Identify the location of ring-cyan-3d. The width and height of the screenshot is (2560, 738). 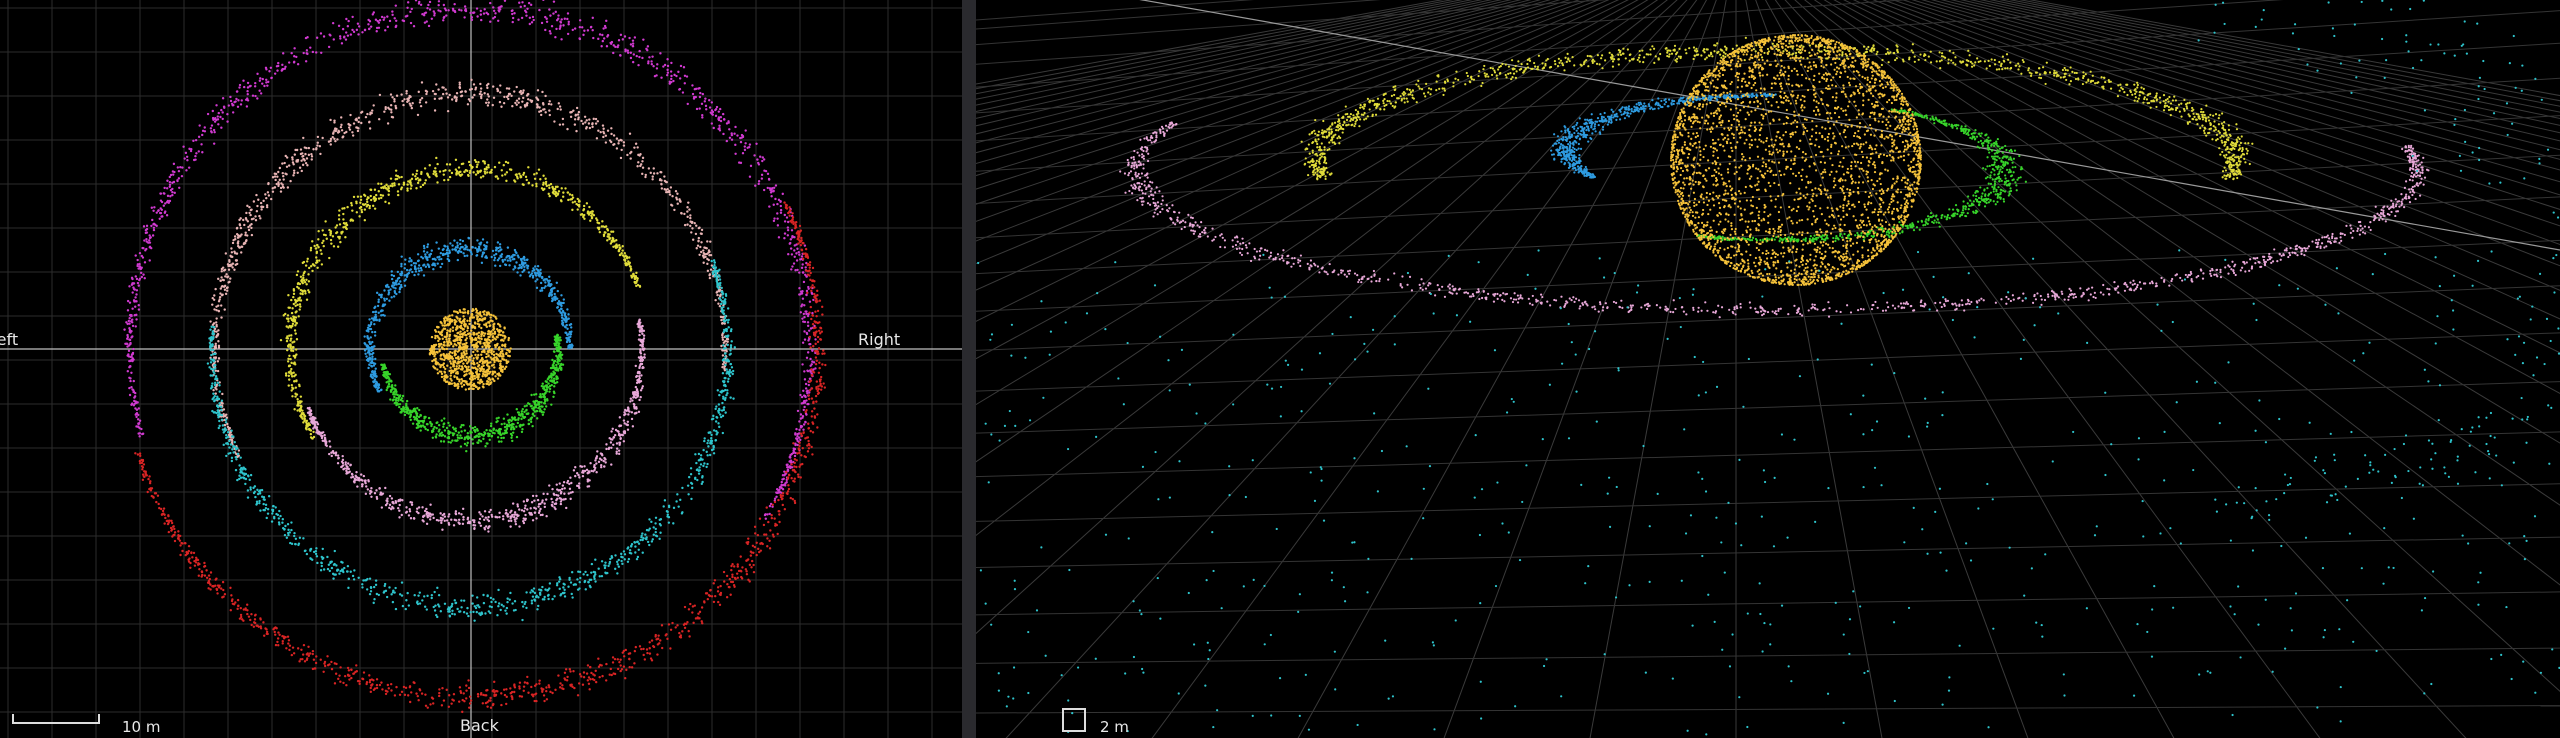
(2378, 260).